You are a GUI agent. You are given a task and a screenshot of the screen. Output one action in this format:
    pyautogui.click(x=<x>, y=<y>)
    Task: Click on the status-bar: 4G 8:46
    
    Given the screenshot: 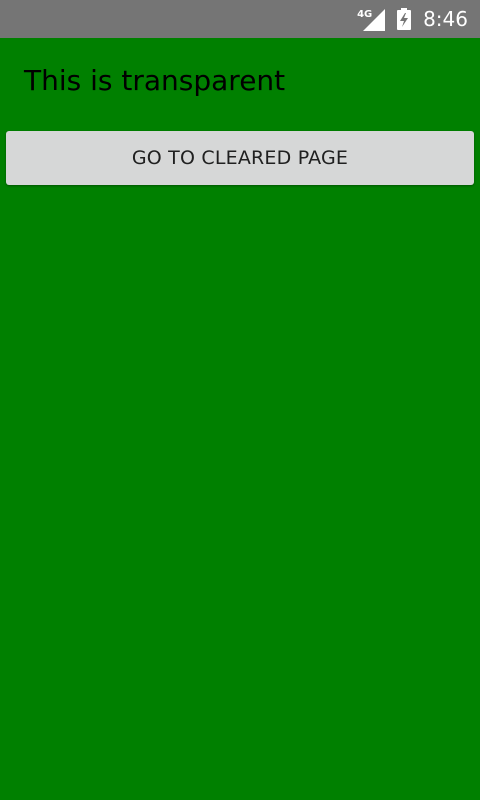 What is the action you would take?
    pyautogui.click(x=240, y=19)
    